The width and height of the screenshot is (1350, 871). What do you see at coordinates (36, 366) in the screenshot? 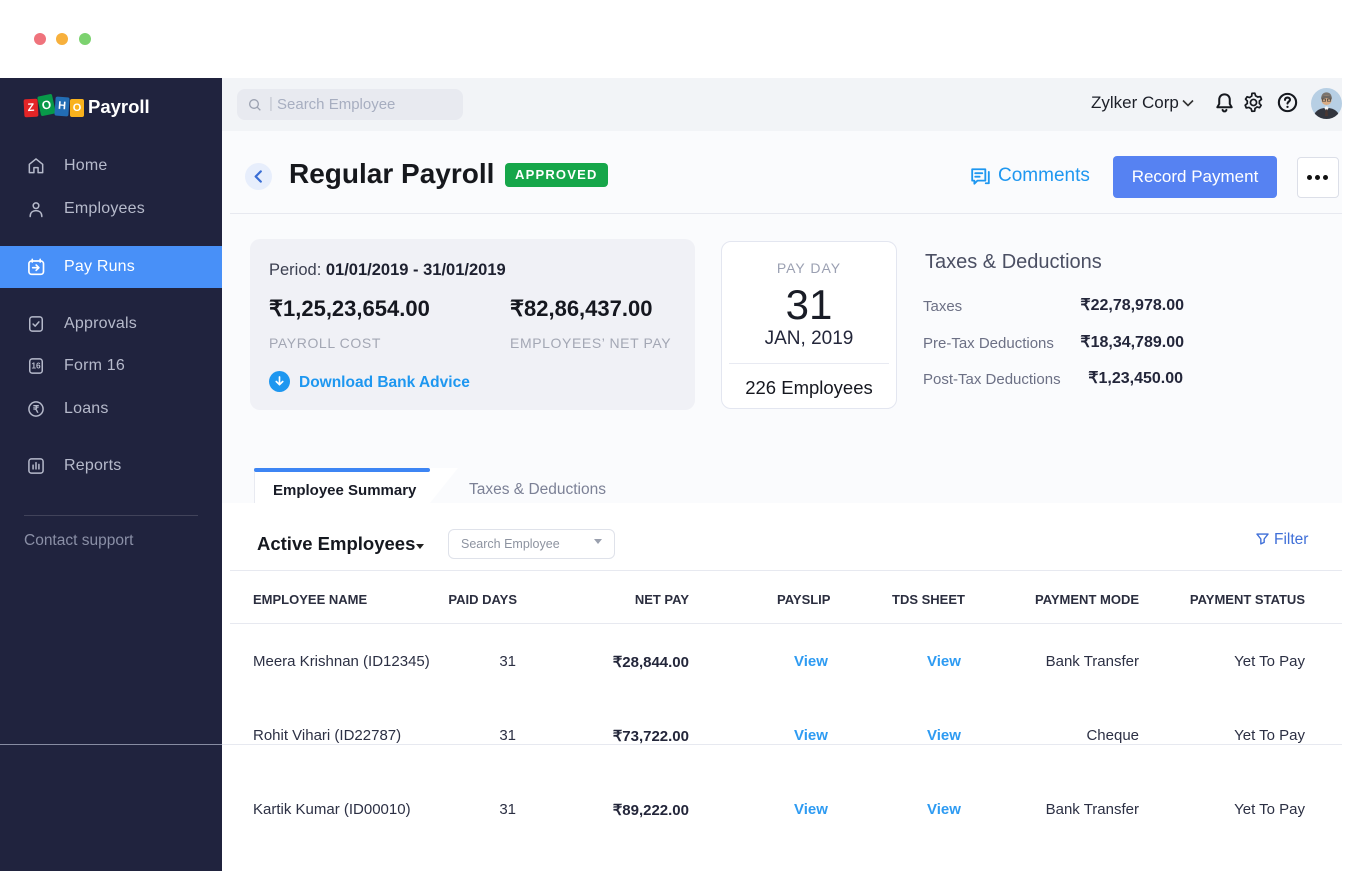
I see `svg-text: 16` at bounding box center [36, 366].